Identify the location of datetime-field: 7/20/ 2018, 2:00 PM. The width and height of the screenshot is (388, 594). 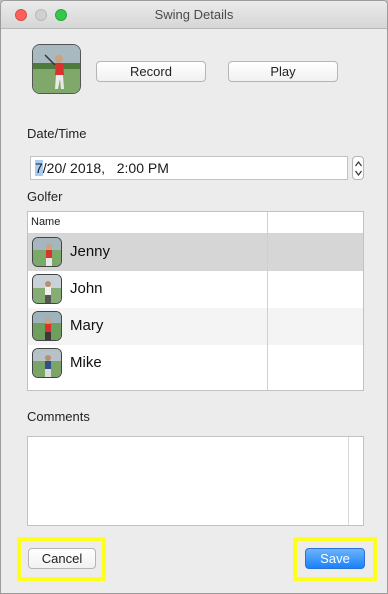
(189, 168).